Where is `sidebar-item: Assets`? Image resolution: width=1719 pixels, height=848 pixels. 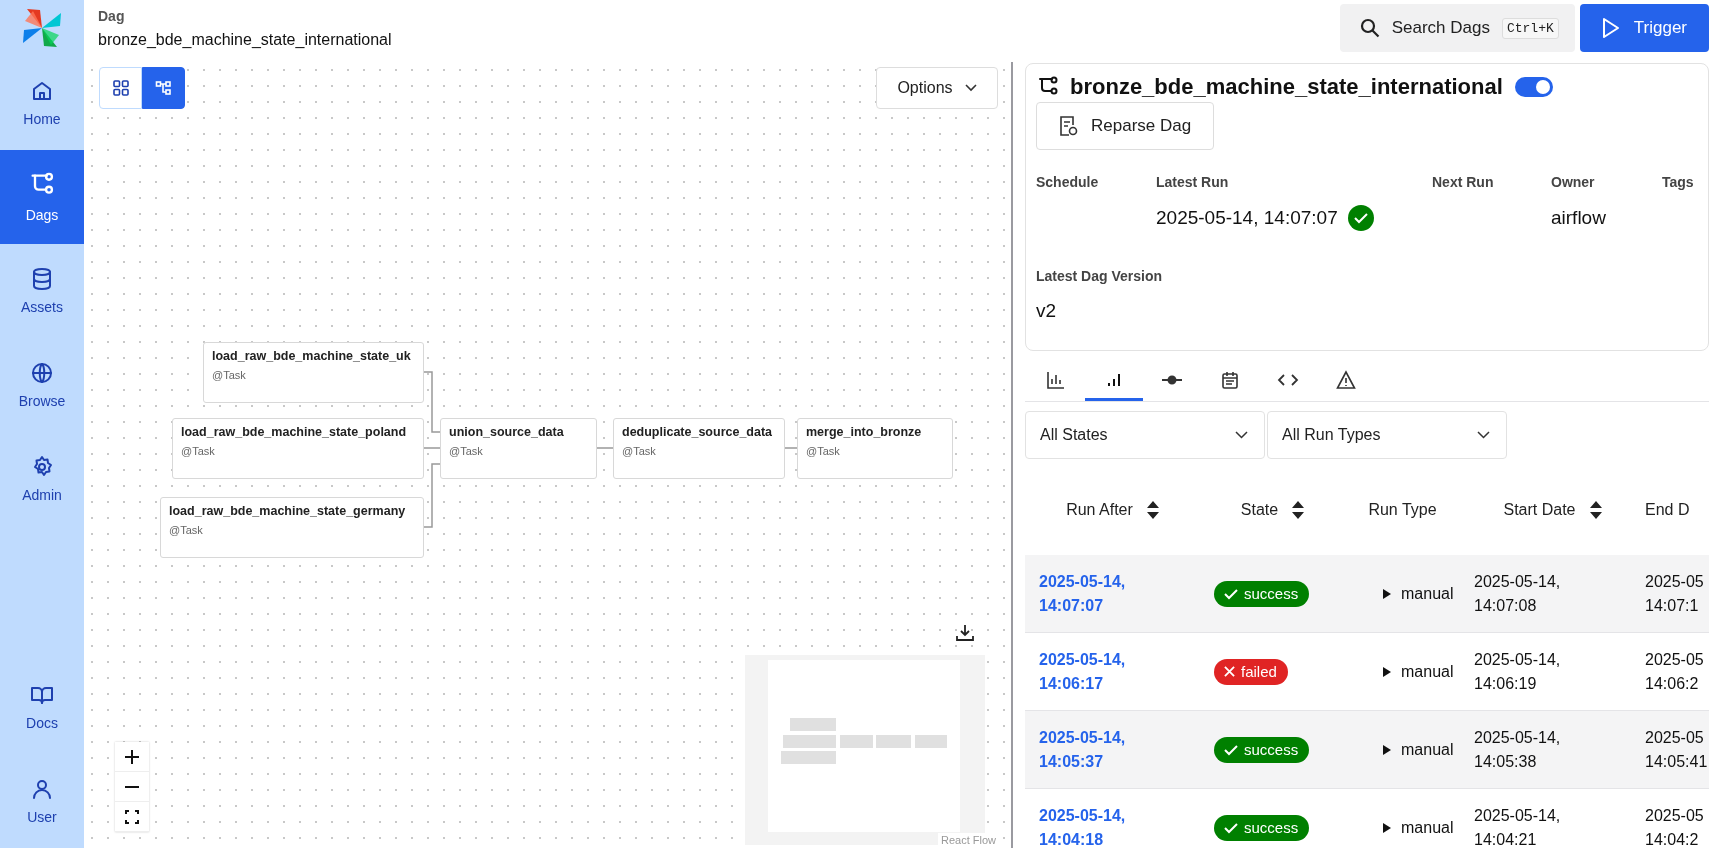 sidebar-item: Assets is located at coordinates (42, 291).